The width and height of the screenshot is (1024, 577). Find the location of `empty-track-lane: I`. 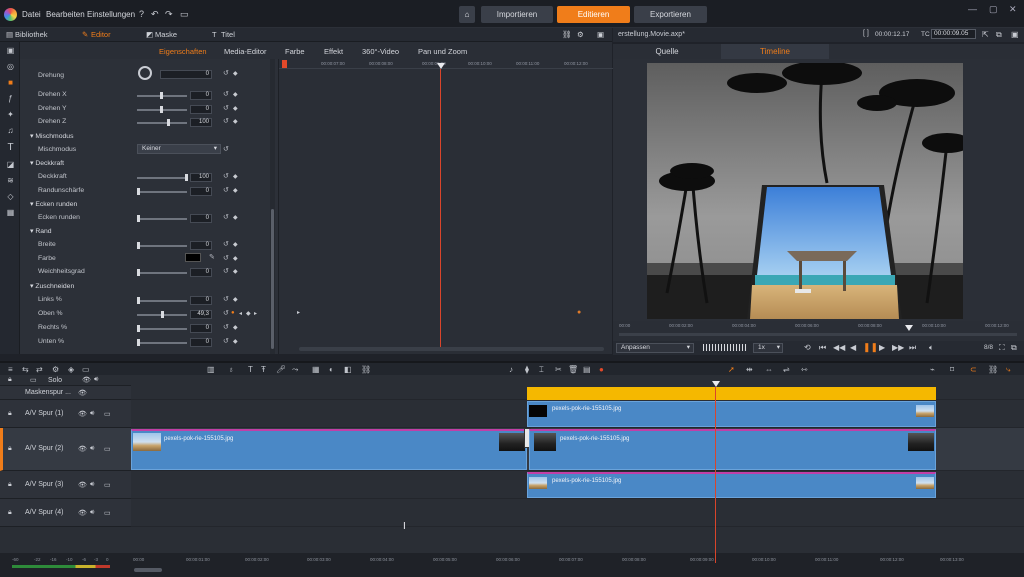

empty-track-lane: I is located at coordinates (577, 537).